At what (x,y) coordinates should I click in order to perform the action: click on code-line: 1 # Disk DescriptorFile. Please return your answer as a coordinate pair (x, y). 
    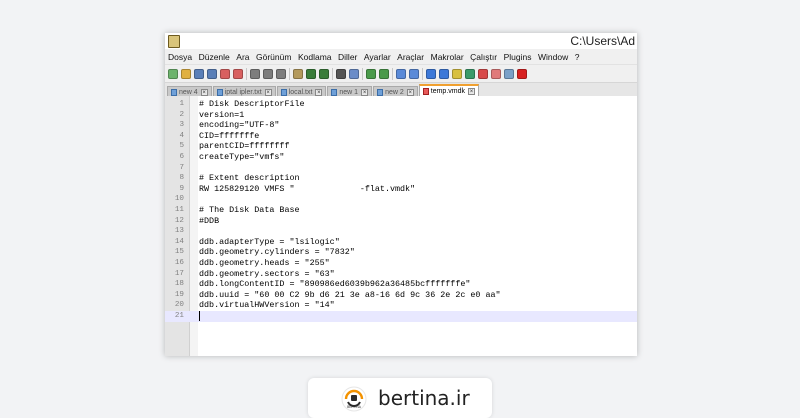
    Looking at the image, I should click on (401, 104).